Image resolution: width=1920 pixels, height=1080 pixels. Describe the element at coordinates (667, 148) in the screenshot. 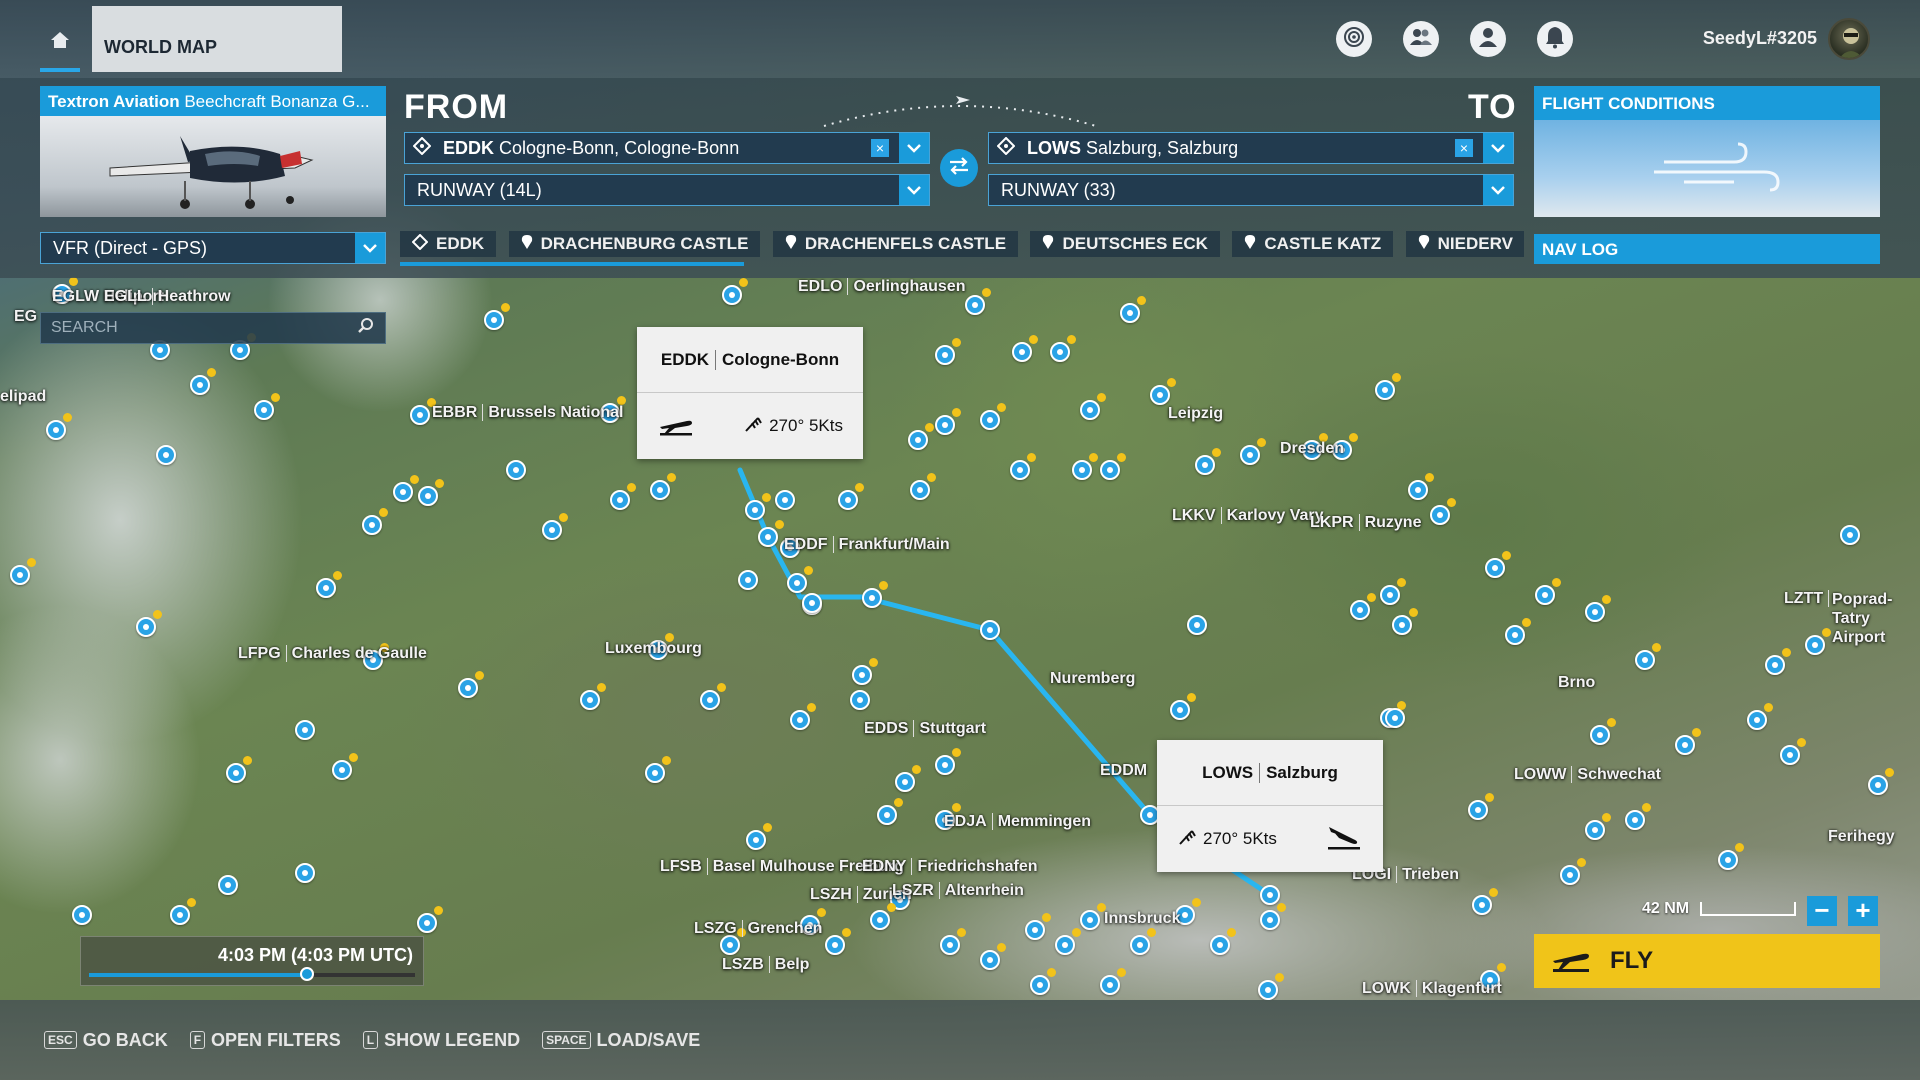

I see `departure-airport-select: EDDK Cologne-Bonn, Cologne-Bonn ×` at that location.